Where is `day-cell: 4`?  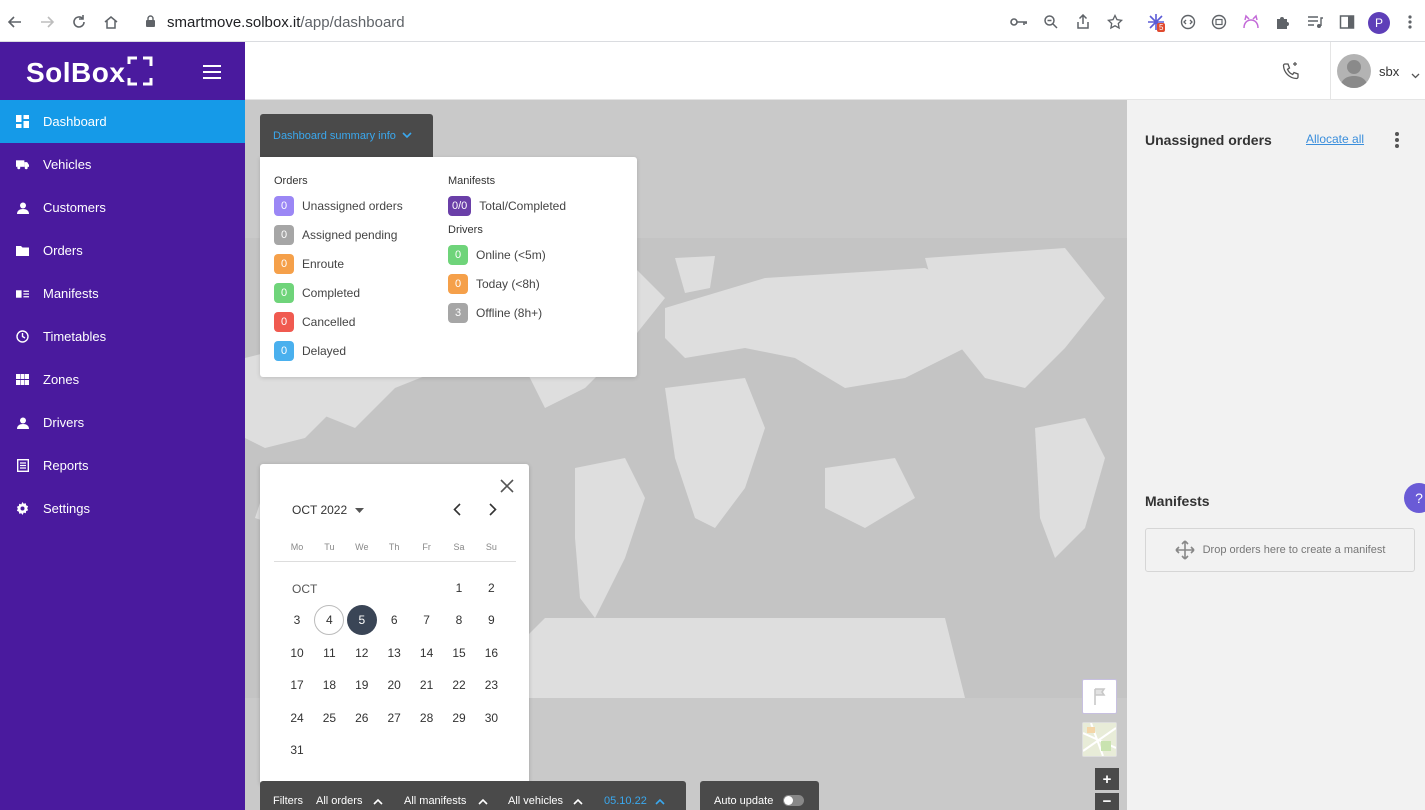
day-cell: 4 is located at coordinates (329, 620).